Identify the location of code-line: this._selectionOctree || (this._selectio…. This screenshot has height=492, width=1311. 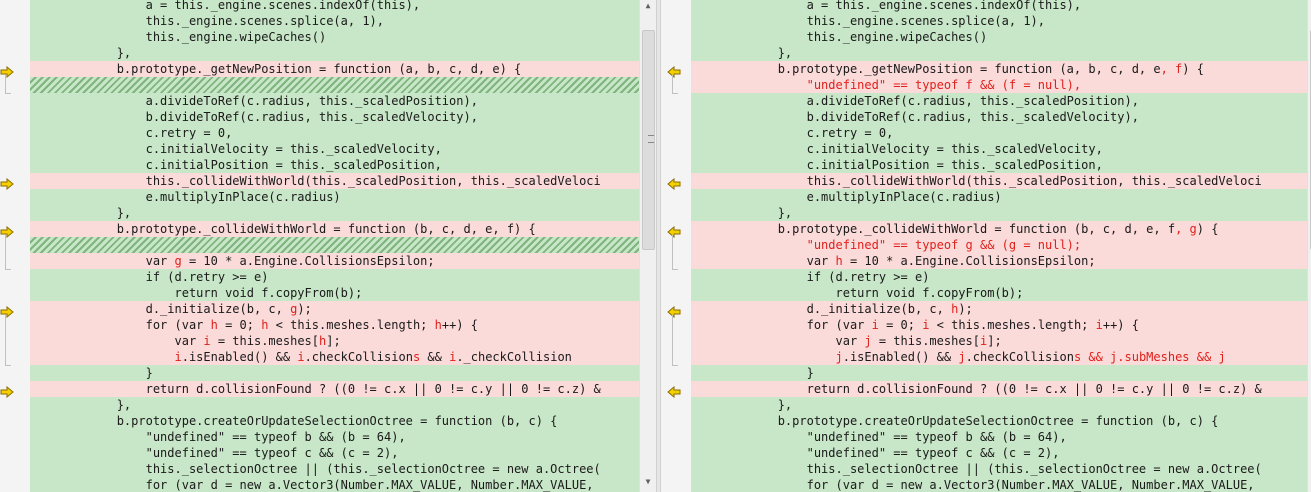
(999, 469).